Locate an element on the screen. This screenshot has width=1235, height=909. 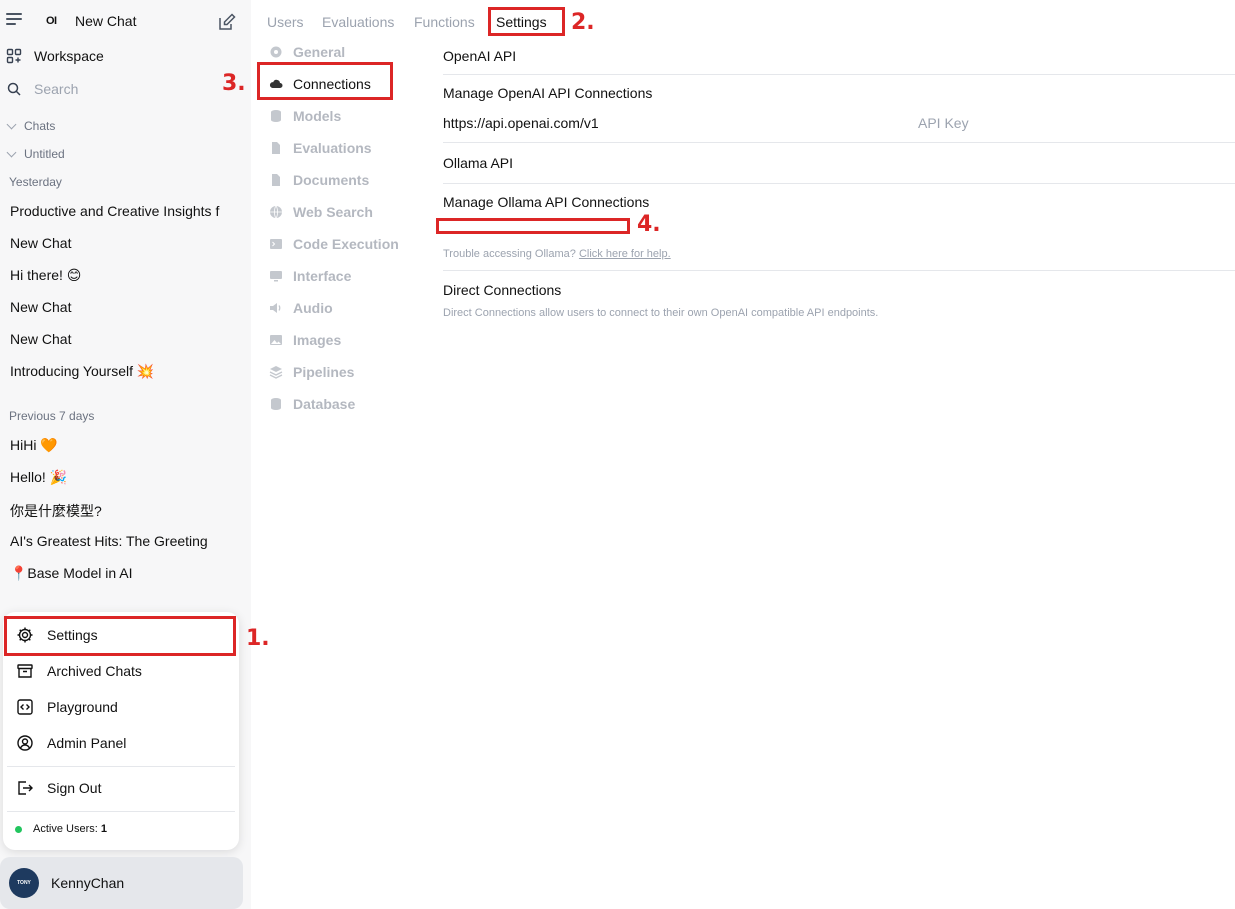
globe-icon is located at coordinates (276, 212).